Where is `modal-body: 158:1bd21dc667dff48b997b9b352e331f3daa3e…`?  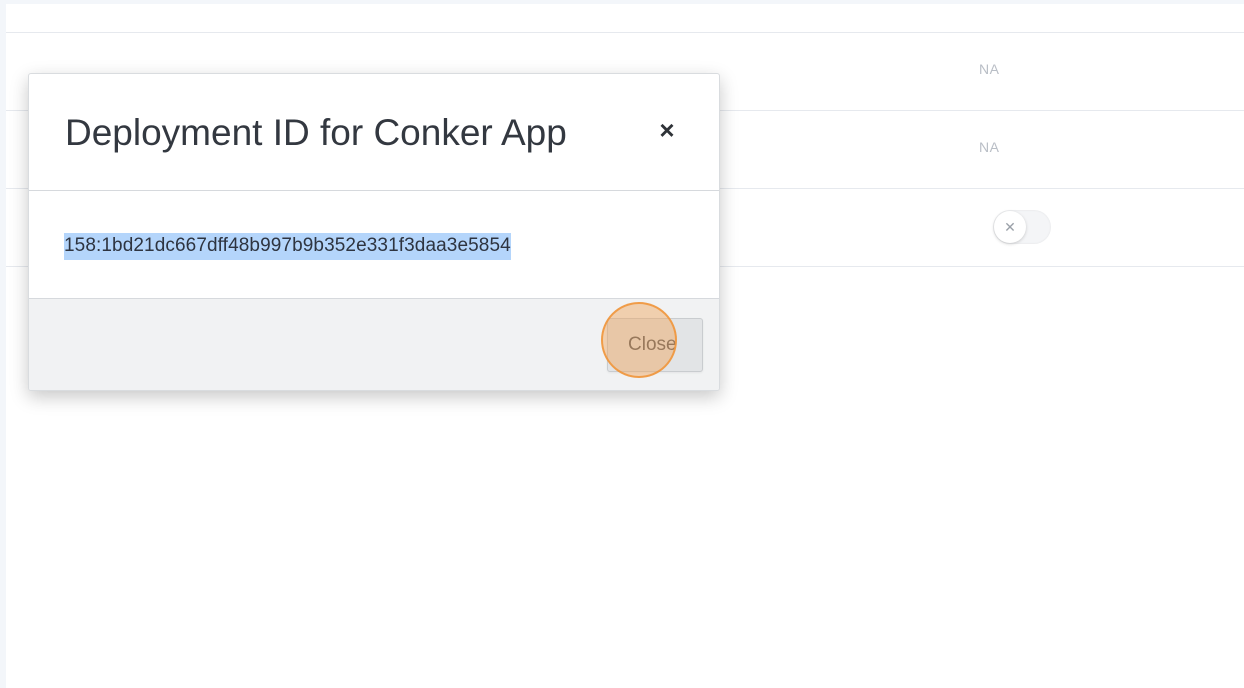
modal-body: 158:1bd21dc667dff48b997b9b352e331f3daa3e… is located at coordinates (374, 245).